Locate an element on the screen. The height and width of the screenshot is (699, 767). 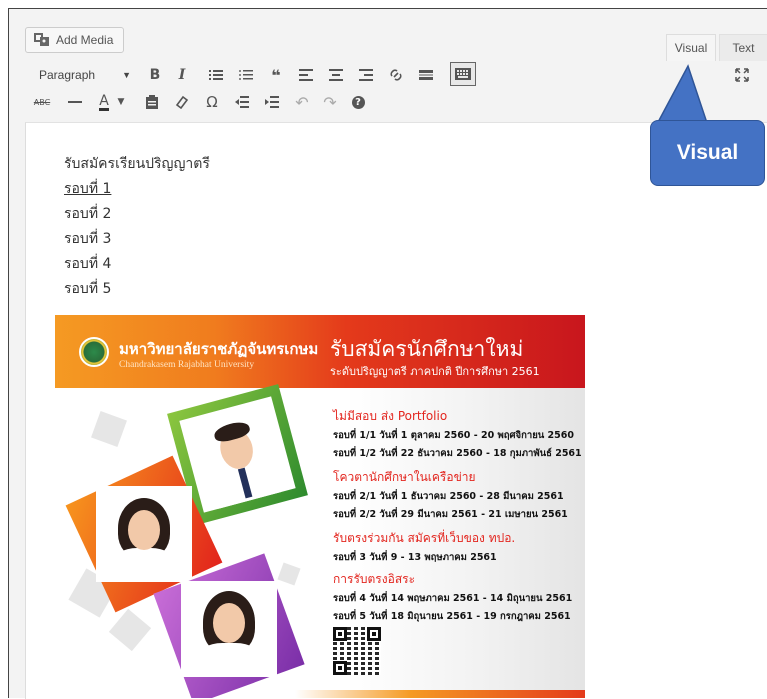
content-line: รอบที่ 5 is located at coordinates (88, 289).